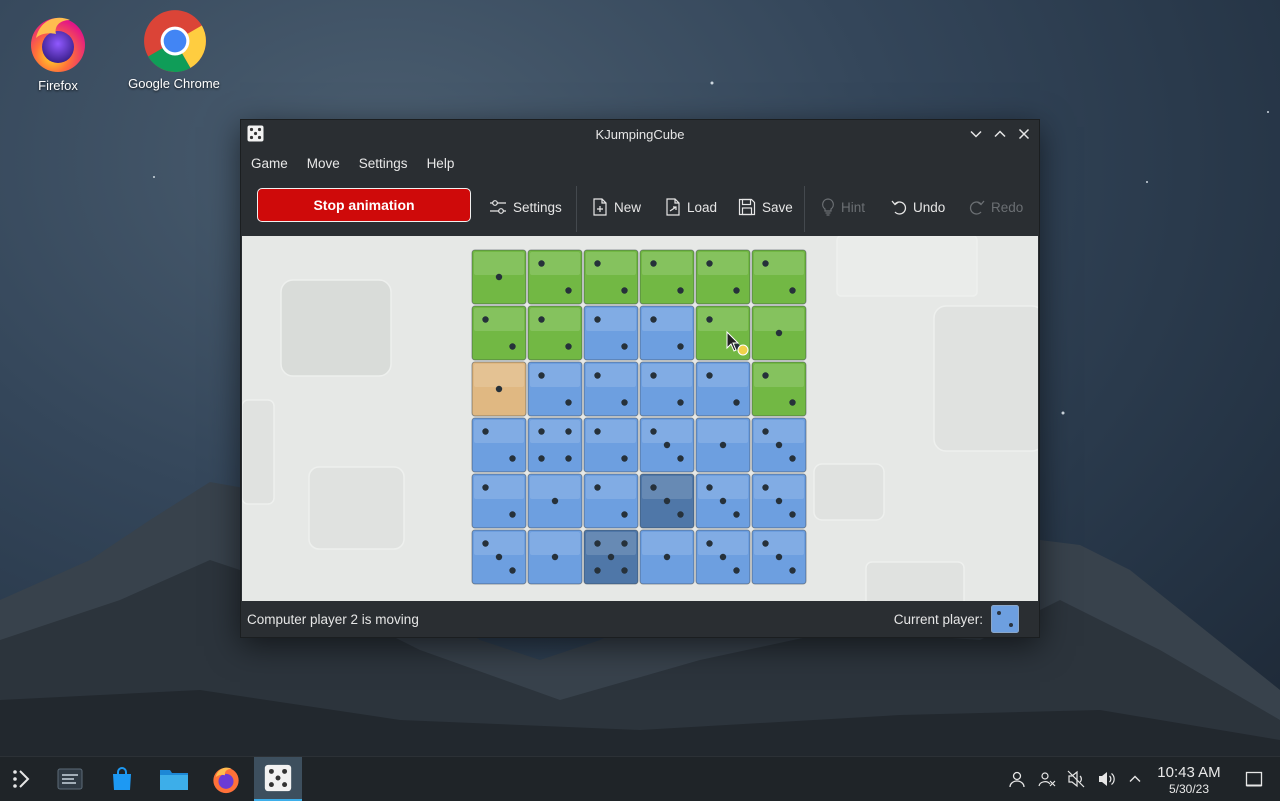 This screenshot has width=1280, height=801. I want to click on close-button, so click(1024, 134).